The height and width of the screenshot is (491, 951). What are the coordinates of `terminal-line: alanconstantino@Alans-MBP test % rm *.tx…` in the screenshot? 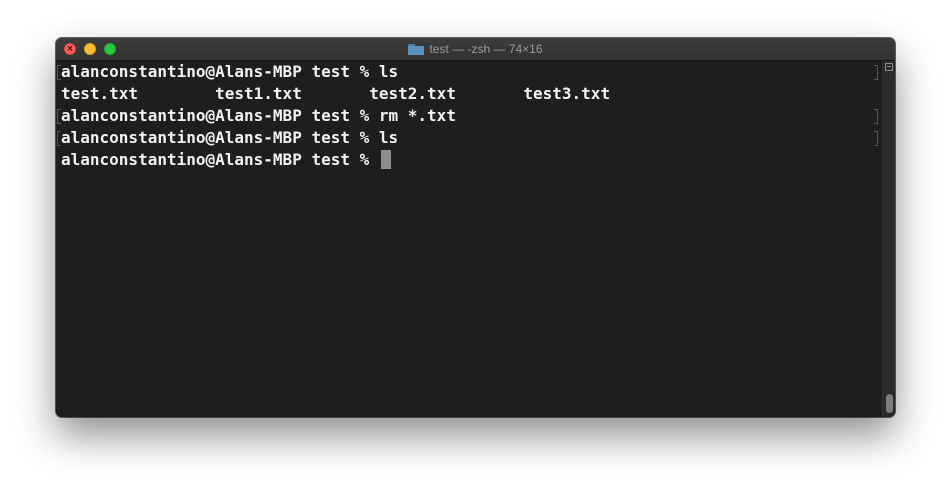 It's located at (258, 115).